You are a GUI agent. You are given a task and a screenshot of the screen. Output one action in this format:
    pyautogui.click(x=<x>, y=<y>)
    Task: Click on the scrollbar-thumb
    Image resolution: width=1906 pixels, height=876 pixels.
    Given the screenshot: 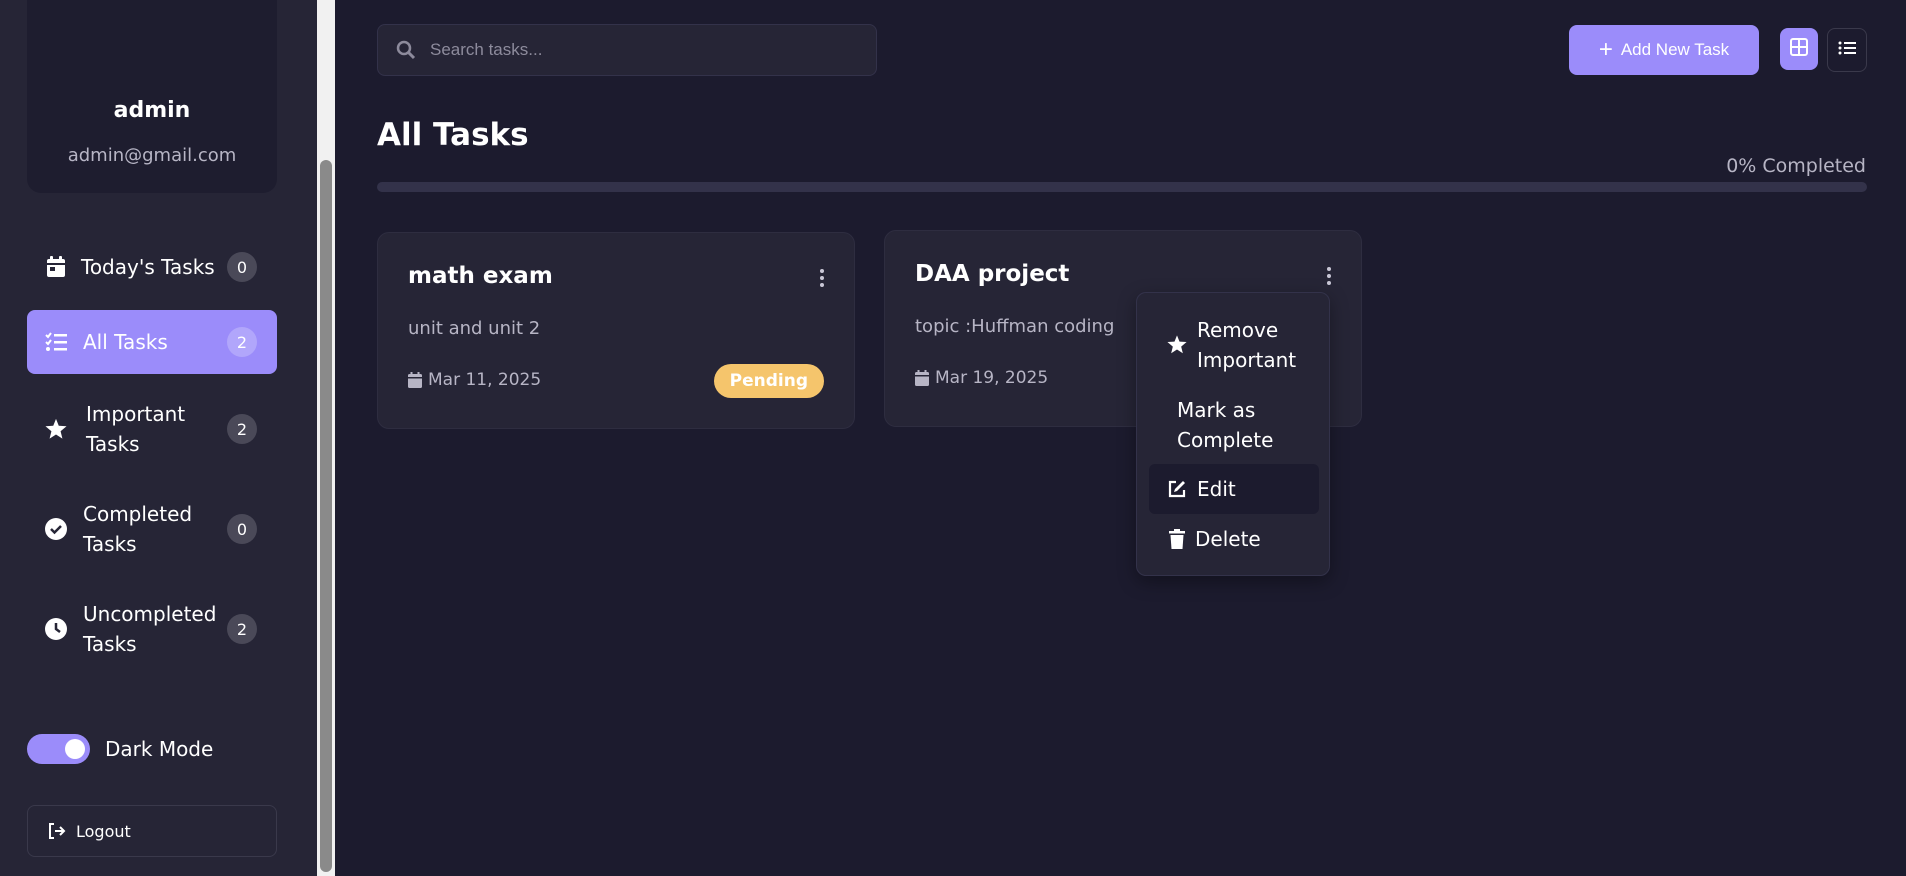 What is the action you would take?
    pyautogui.click(x=326, y=516)
    